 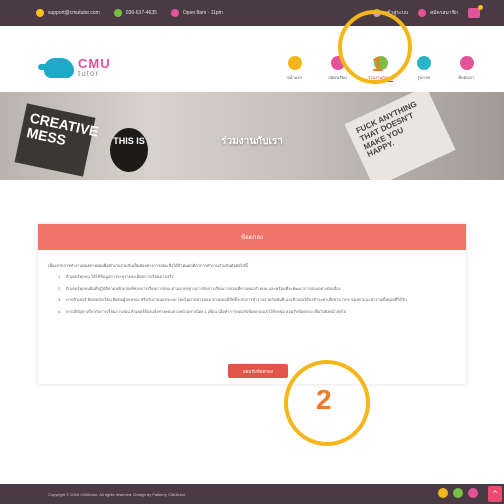 I want to click on elephant-logo-icon, so click(x=56, y=67).